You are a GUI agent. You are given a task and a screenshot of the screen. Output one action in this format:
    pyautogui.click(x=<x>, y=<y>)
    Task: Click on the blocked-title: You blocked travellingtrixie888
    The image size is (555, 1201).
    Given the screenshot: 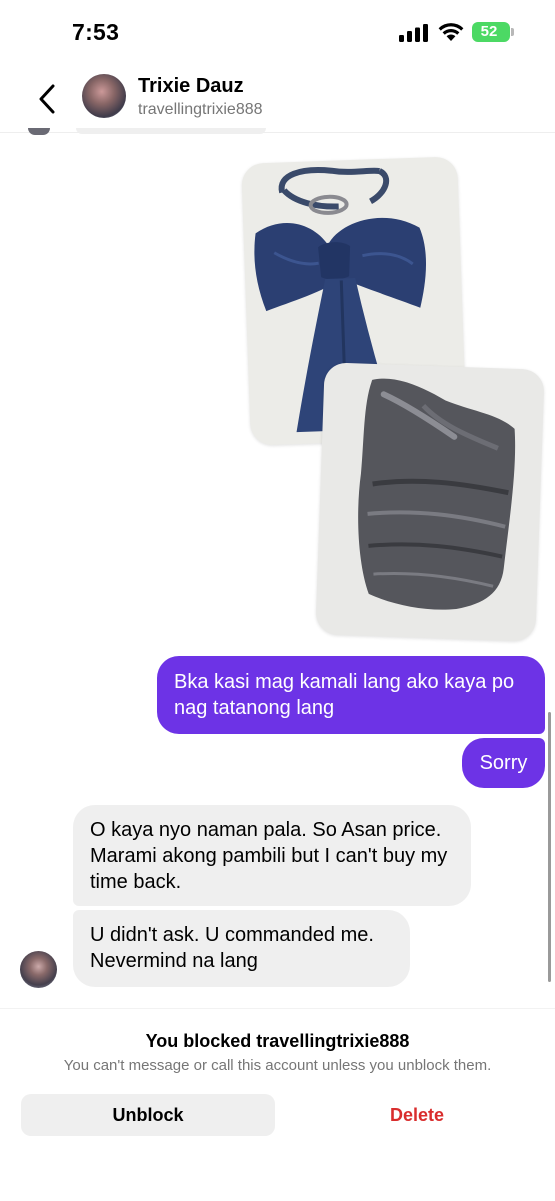 What is the action you would take?
    pyautogui.click(x=277, y=1041)
    